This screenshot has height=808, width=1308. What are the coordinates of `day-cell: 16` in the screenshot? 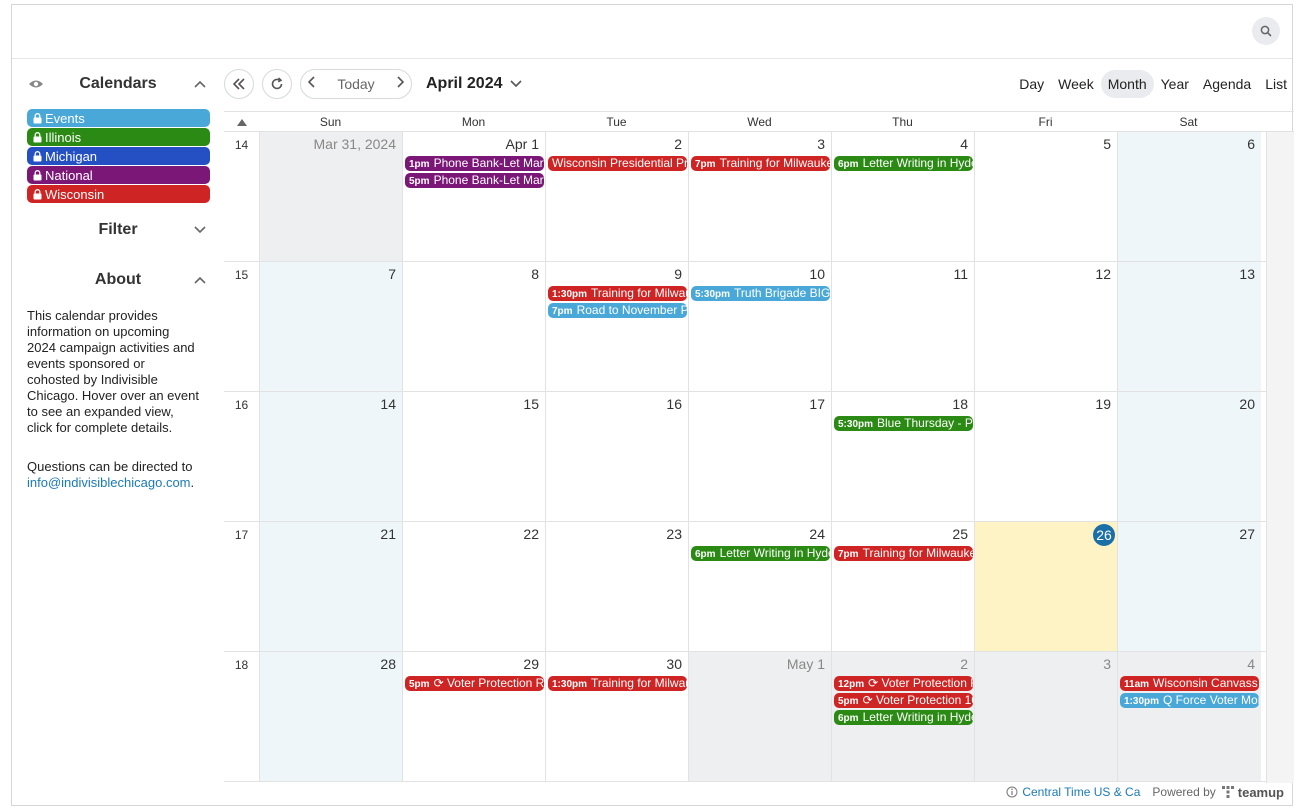 It's located at (616, 456).